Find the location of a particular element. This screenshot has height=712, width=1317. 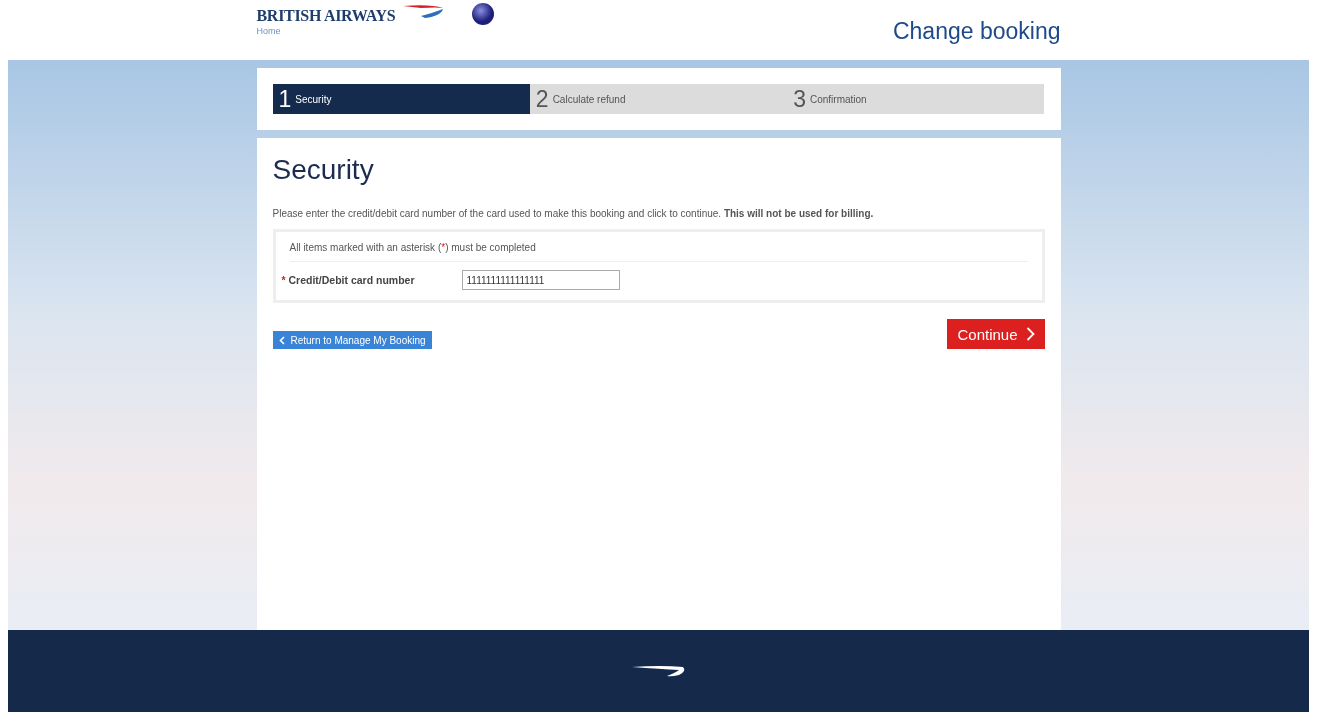

brand-name: BRITISH AIRWAYS is located at coordinates (326, 16).